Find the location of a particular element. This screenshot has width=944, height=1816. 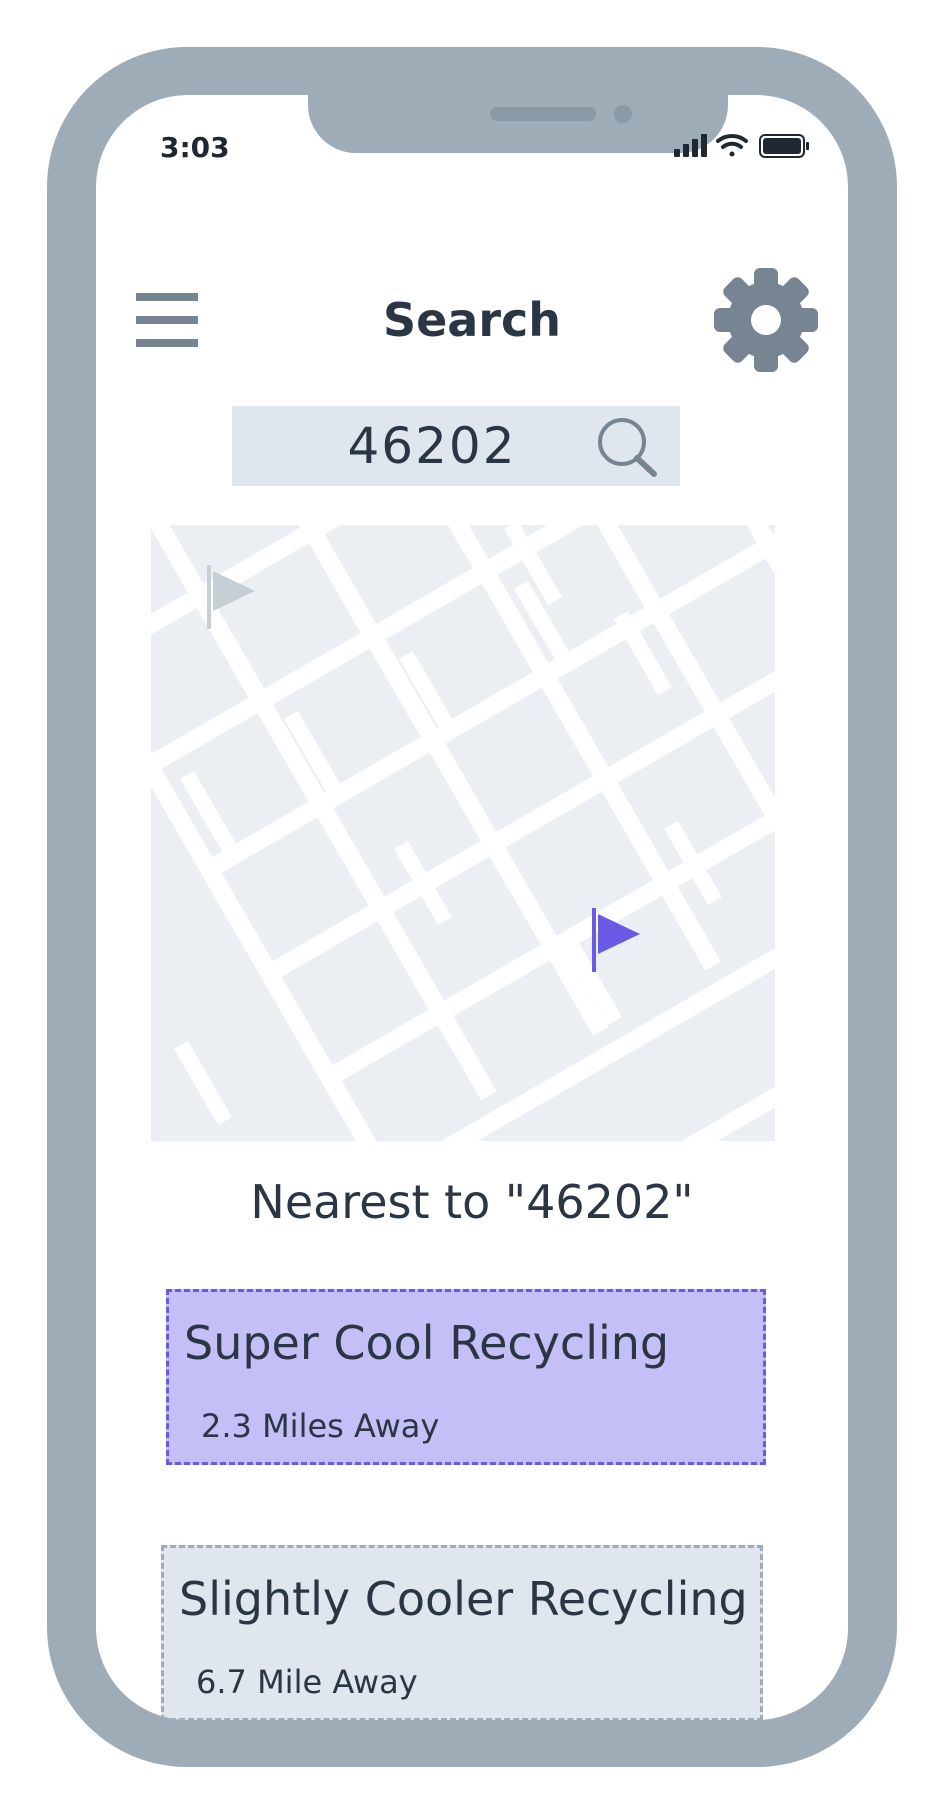

result-card: Slightly Cooler Recycling 6.7 Mile Away is located at coordinates (462, 1632).